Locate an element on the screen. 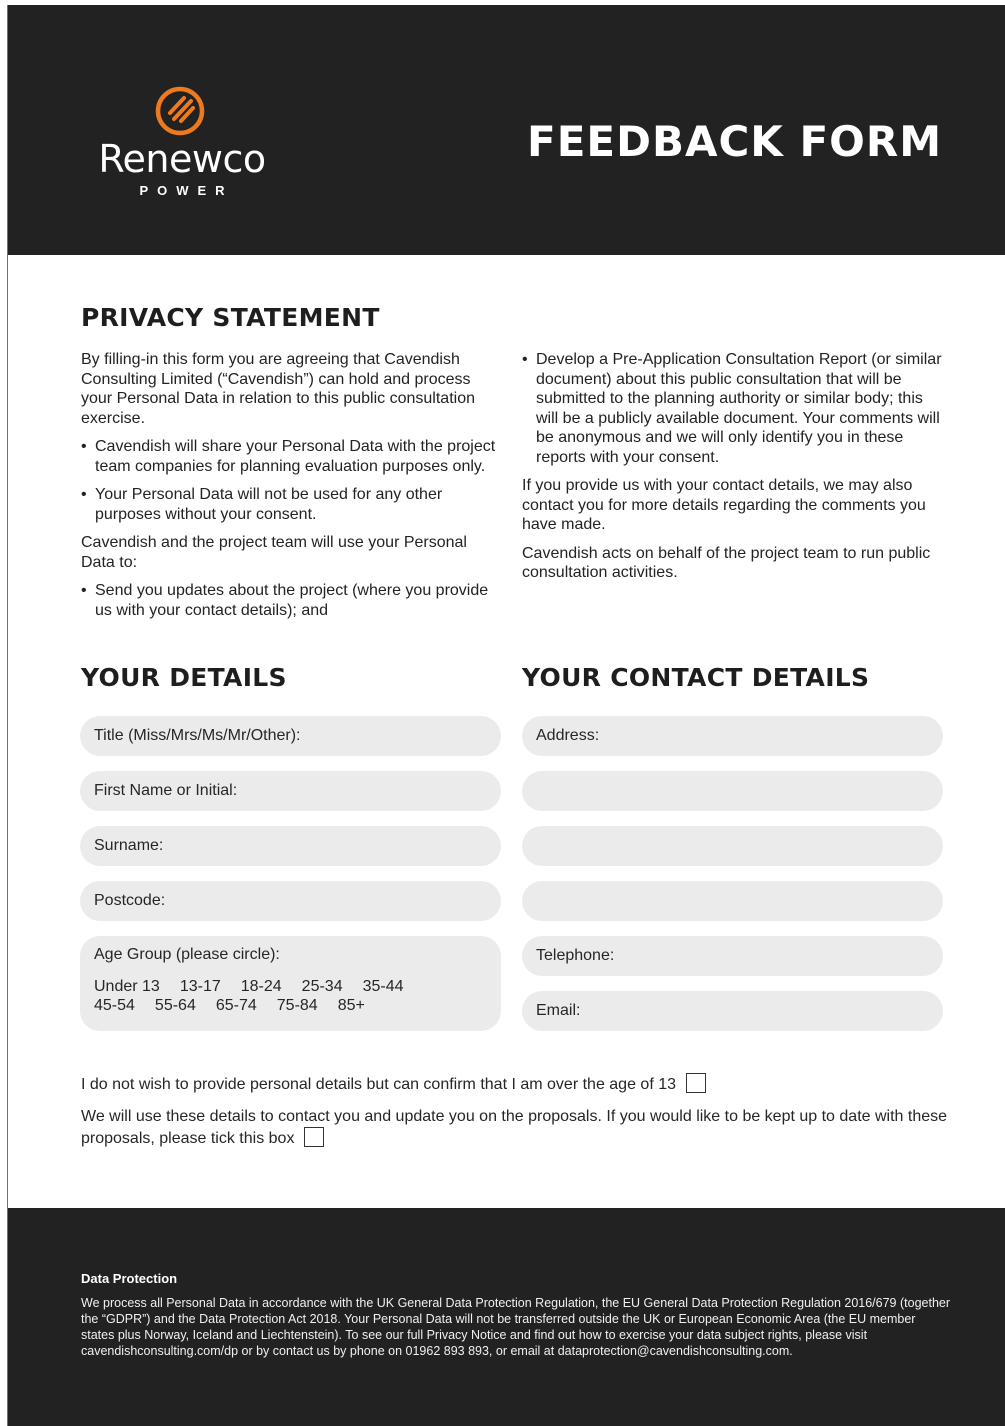 This screenshot has width=1005, height=1426. age-row-1: Under 13 13-17 18-24 25-34 35-44 is located at coordinates (290, 986).